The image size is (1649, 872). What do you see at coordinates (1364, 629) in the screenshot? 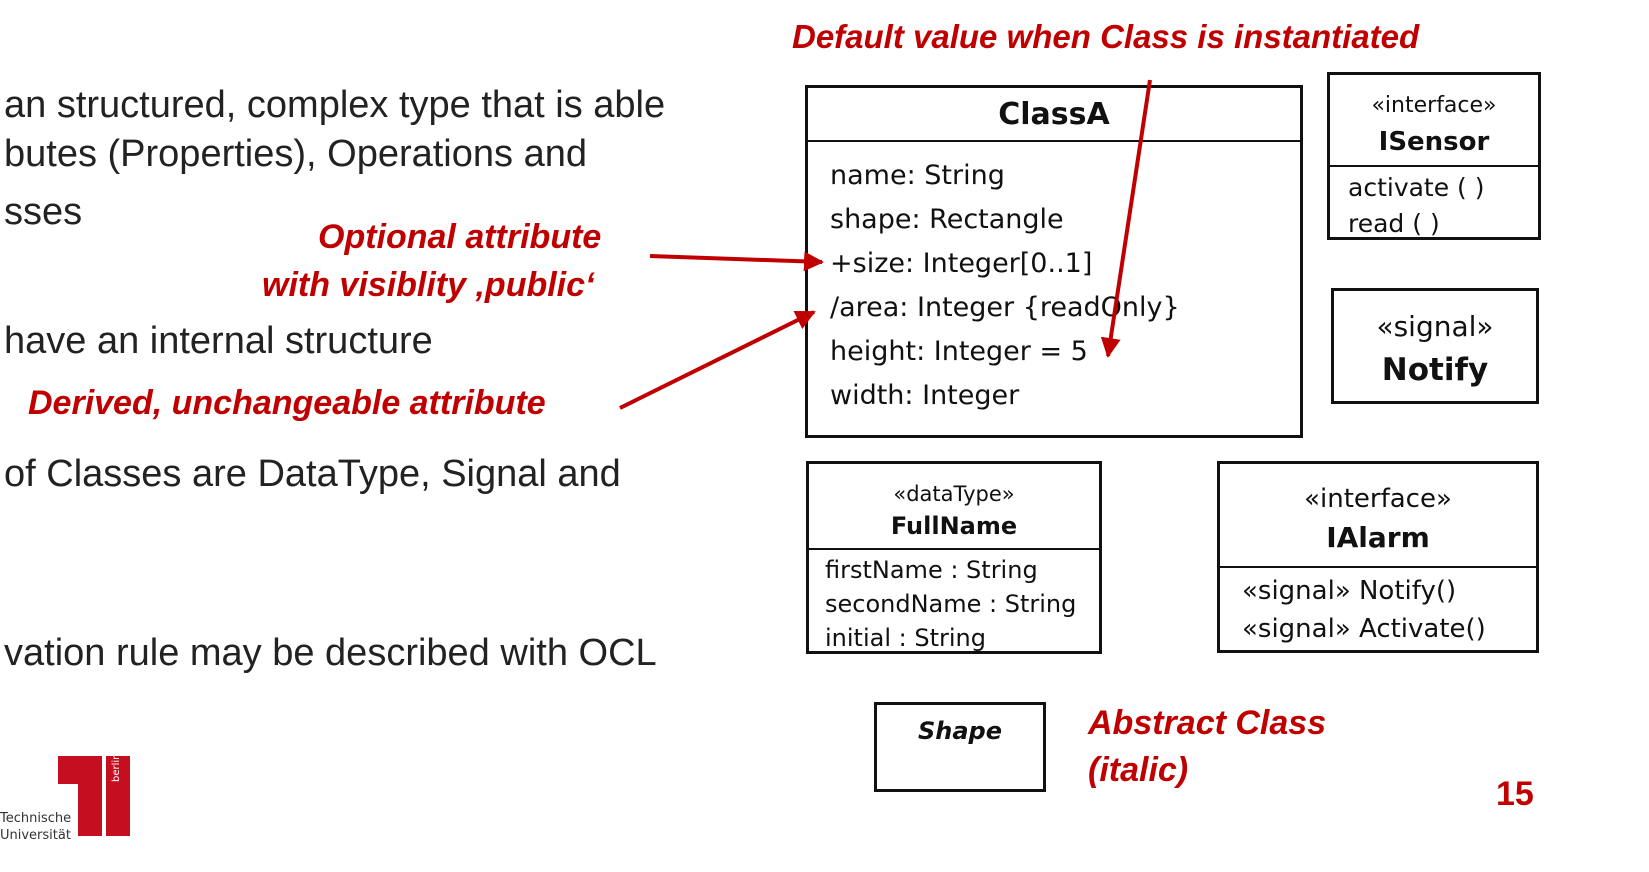
I see `ialarm-op-activate: «signal» Activate()` at bounding box center [1364, 629].